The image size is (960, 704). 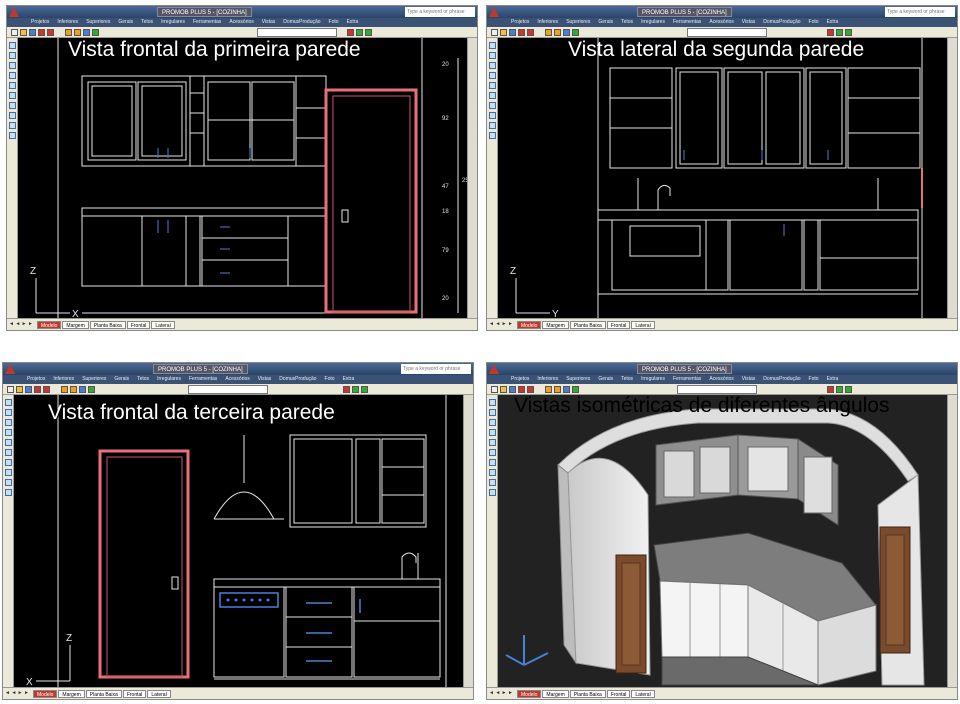 What do you see at coordinates (605, 22) in the screenshot?
I see `menu-gerais: Gerais` at bounding box center [605, 22].